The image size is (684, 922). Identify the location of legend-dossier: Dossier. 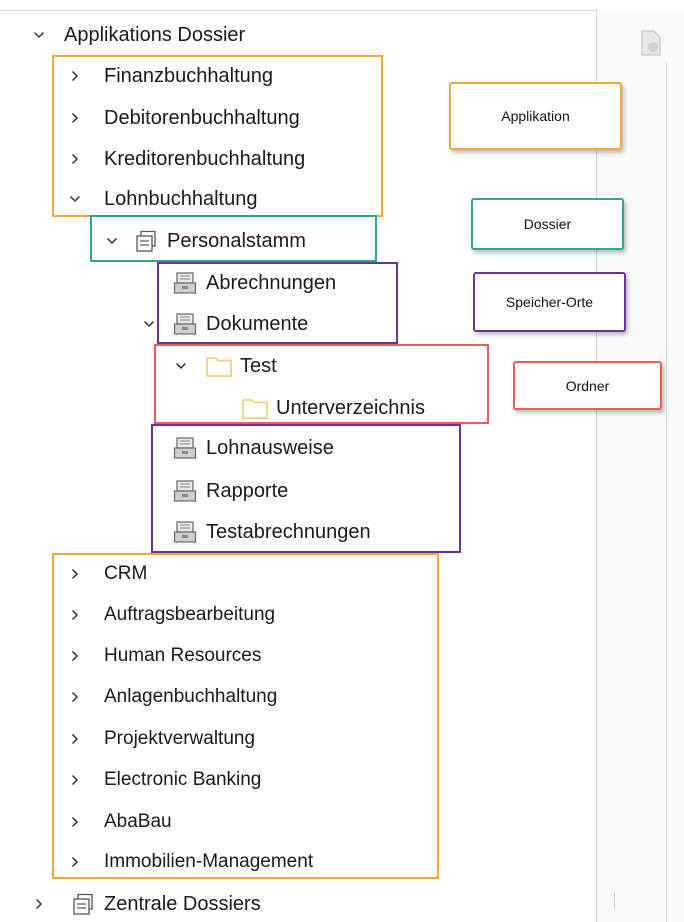
(547, 224).